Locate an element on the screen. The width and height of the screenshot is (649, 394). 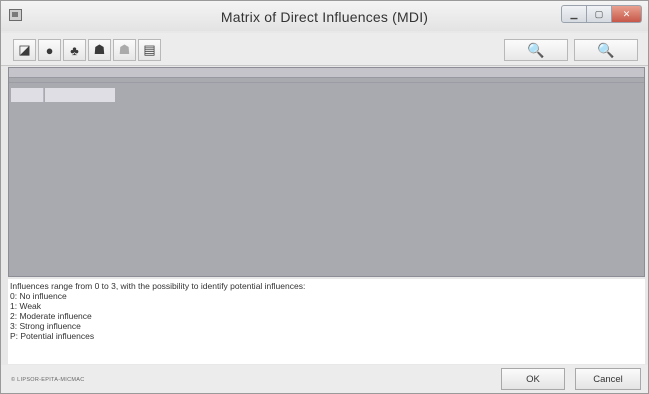
legend-line: P: Potential influences is located at coordinates (52, 336).